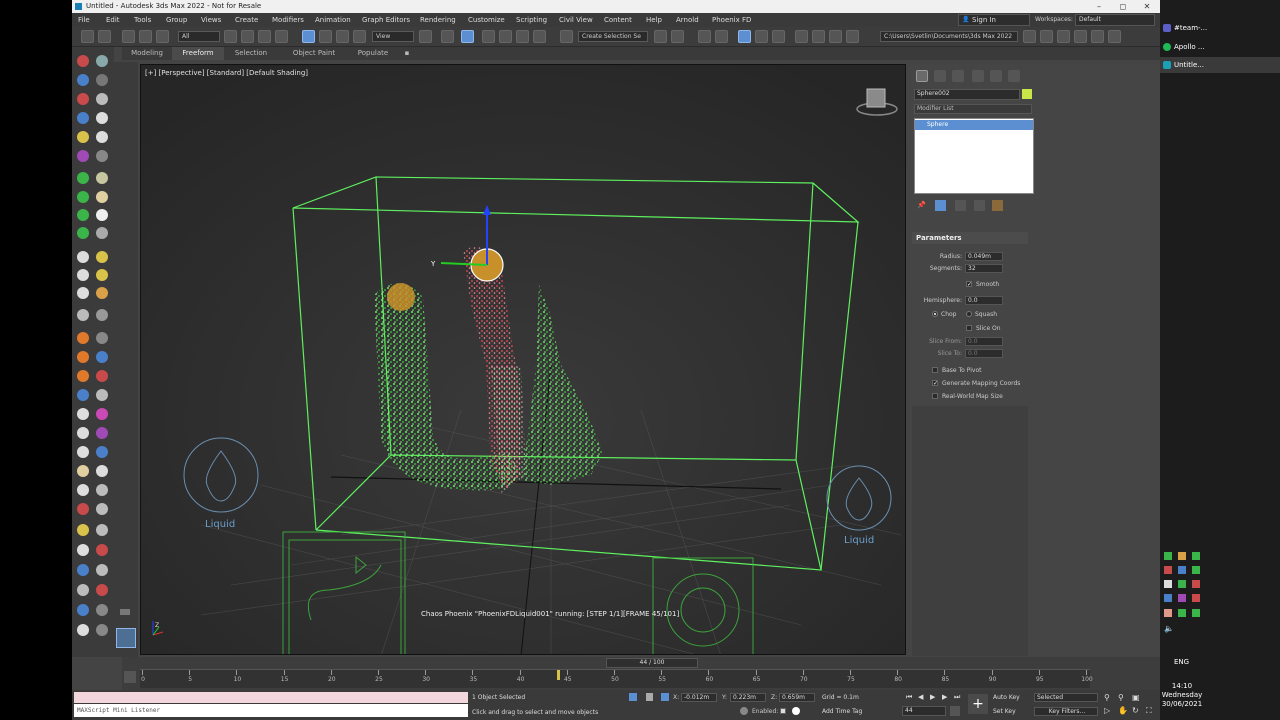 This screenshot has height=720, width=1280. What do you see at coordinates (704, 36) in the screenshot?
I see `toggle-scene-explorer-icon` at bounding box center [704, 36].